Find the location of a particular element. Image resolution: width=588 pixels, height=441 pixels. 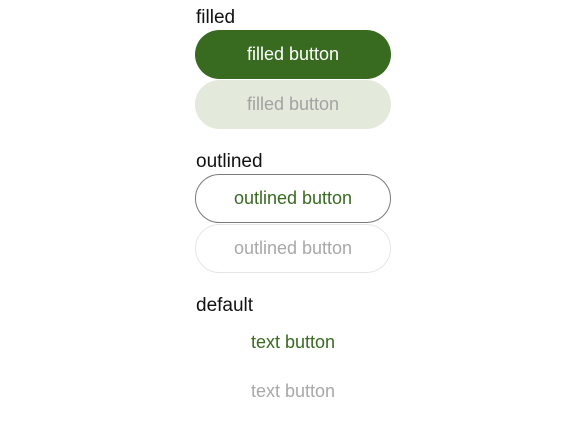

section-label-default: default is located at coordinates (225, 305).